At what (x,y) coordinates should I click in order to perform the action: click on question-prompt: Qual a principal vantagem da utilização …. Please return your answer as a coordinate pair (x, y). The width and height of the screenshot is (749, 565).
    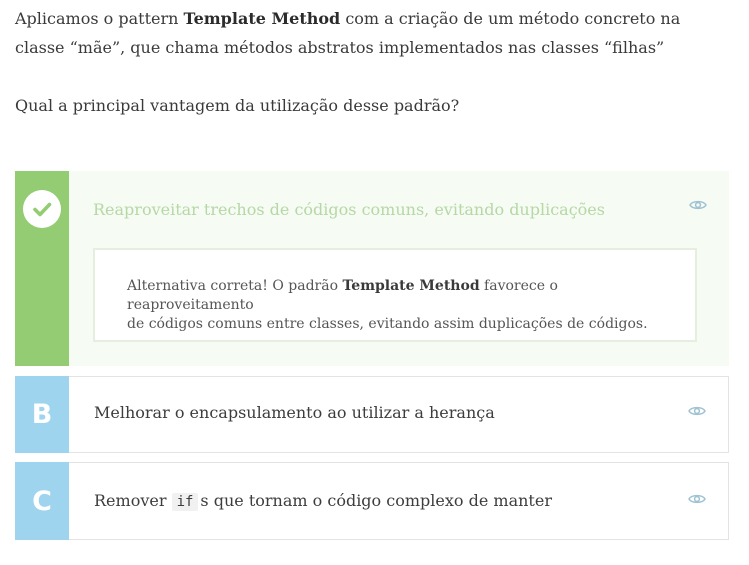
    Looking at the image, I should click on (237, 105).